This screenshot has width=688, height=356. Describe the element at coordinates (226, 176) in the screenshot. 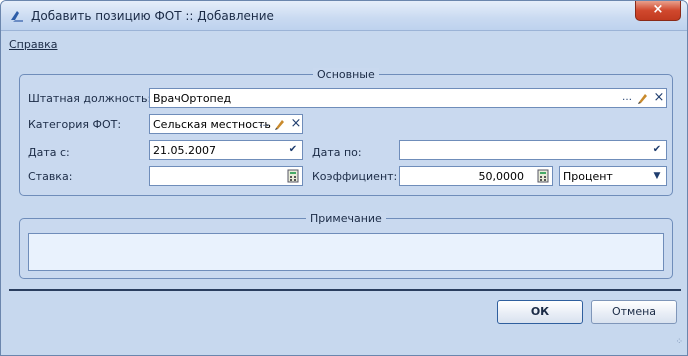

I see `rate-field` at that location.